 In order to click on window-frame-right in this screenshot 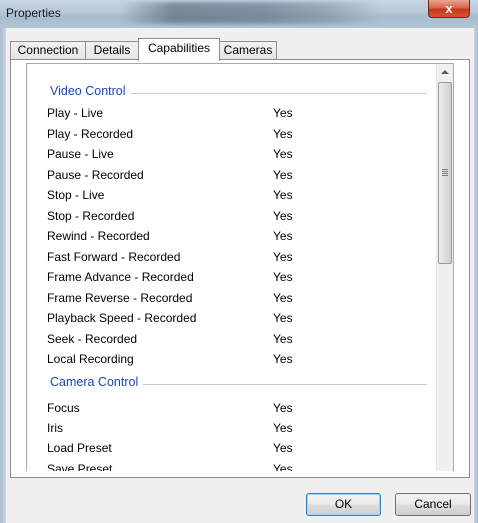, I will do `click(476, 275)`.